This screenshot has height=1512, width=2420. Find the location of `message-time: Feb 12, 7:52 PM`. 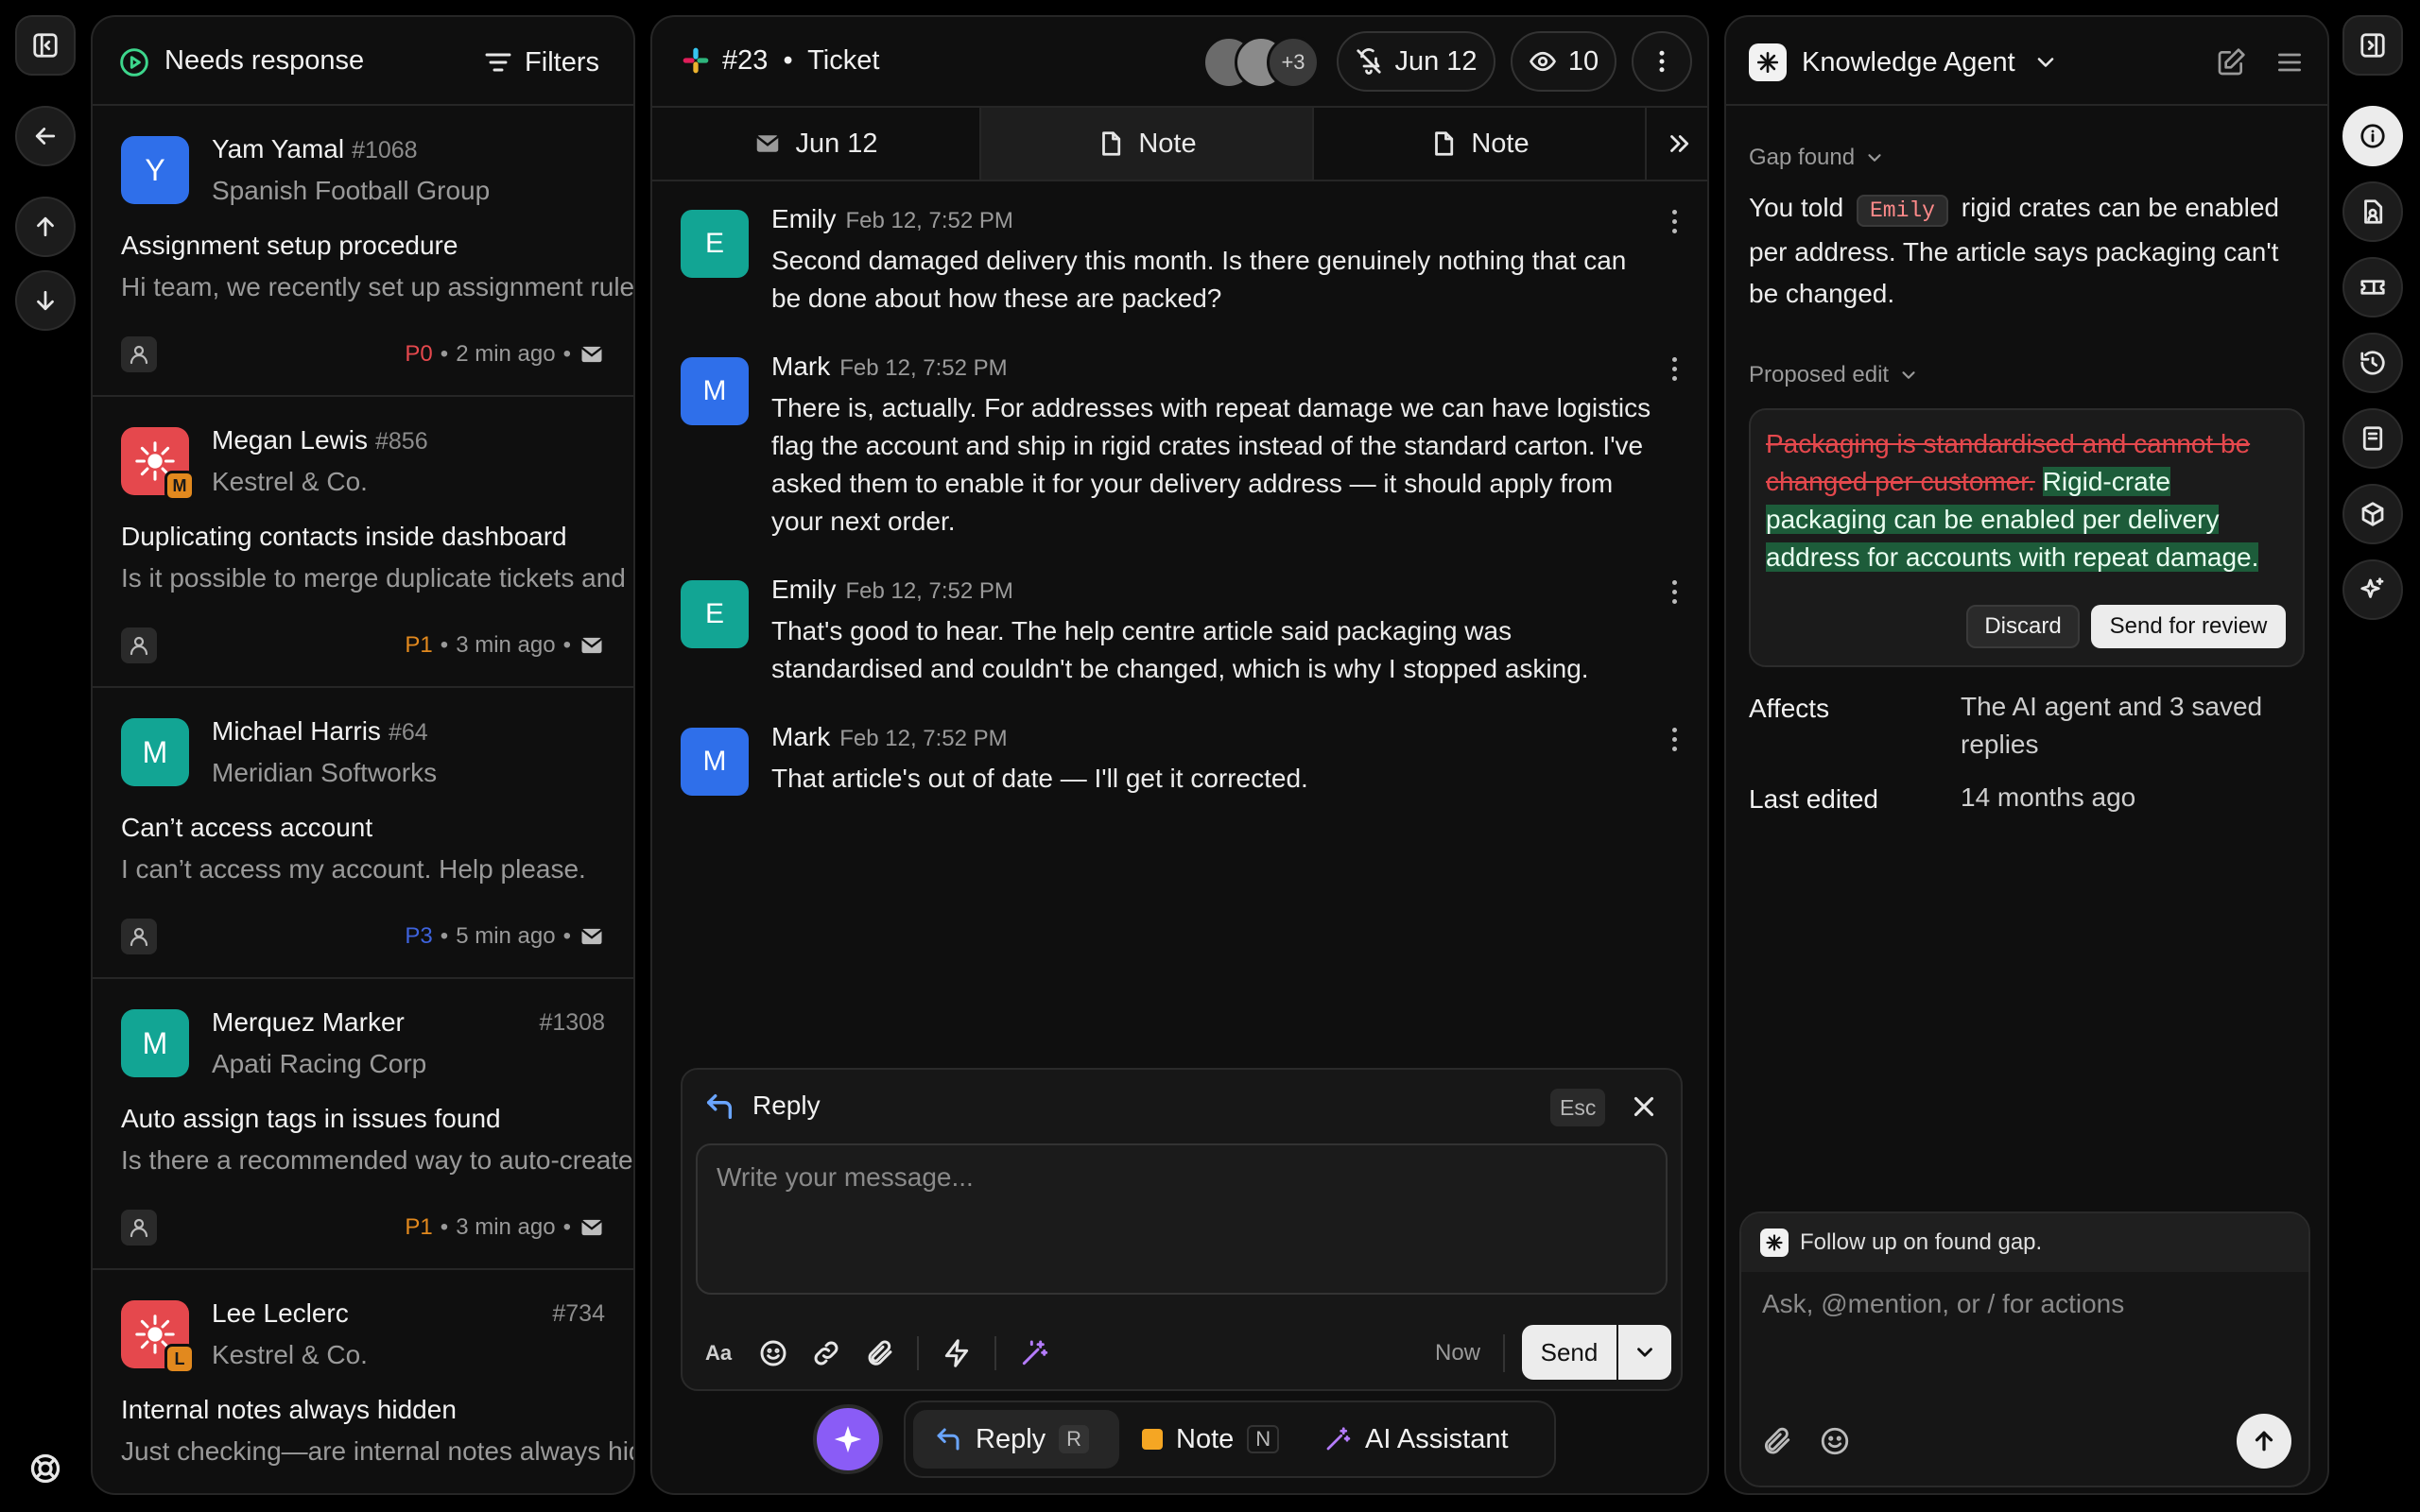

message-time: Feb 12, 7:52 PM is located at coordinates (923, 368).